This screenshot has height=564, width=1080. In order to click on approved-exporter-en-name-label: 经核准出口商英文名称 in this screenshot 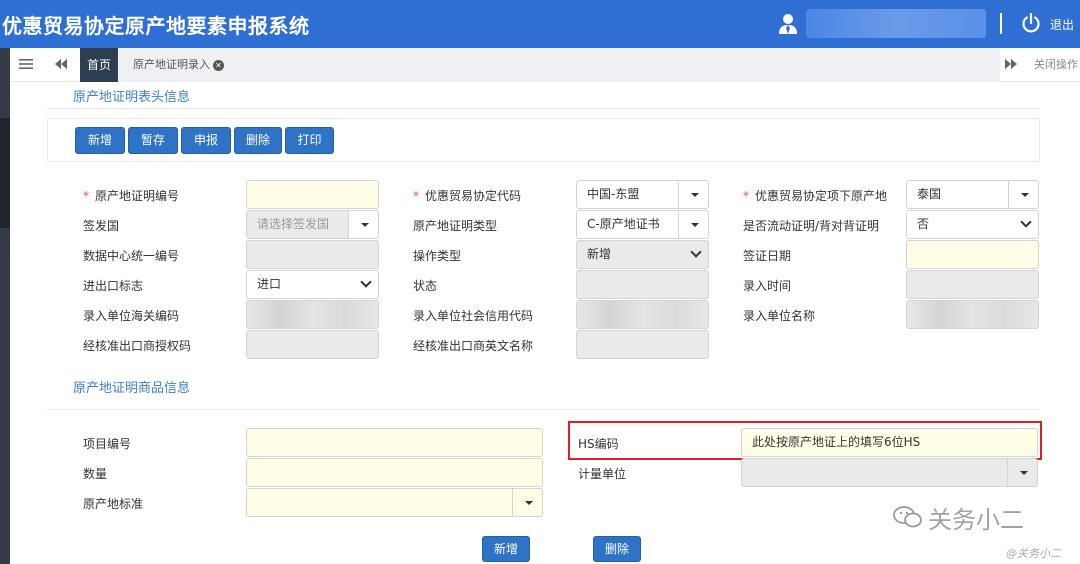, I will do `click(473, 346)`.